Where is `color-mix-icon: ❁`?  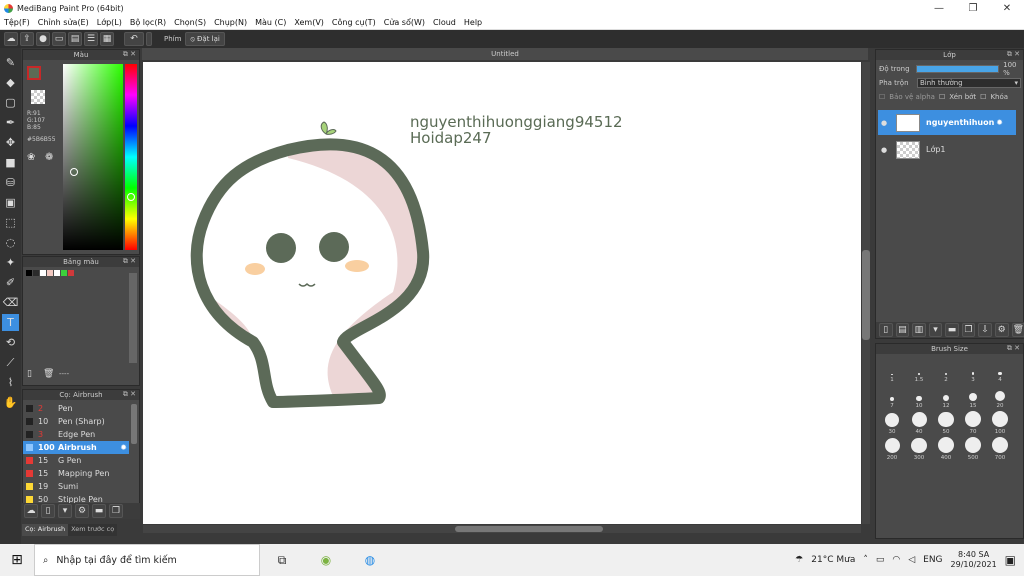 color-mix-icon: ❁ is located at coordinates (49, 157).